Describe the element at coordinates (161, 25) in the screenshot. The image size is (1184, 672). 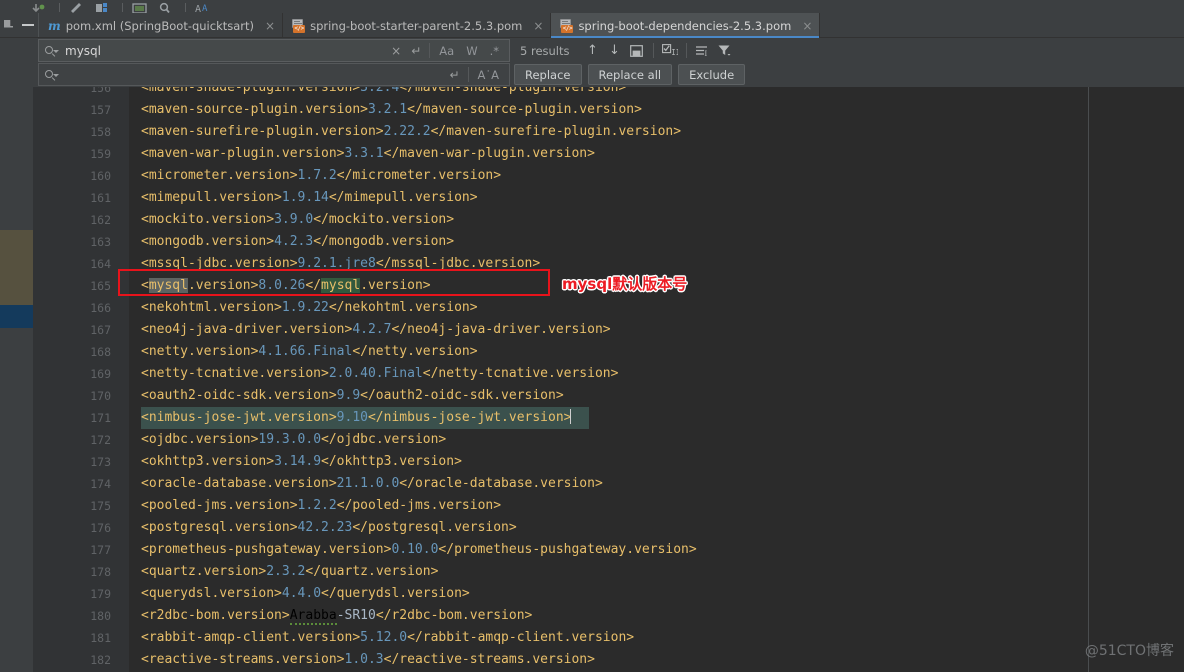
I see `tab-pom-xml: m pom.xml (SpringBoot-quicktsart) ×` at that location.